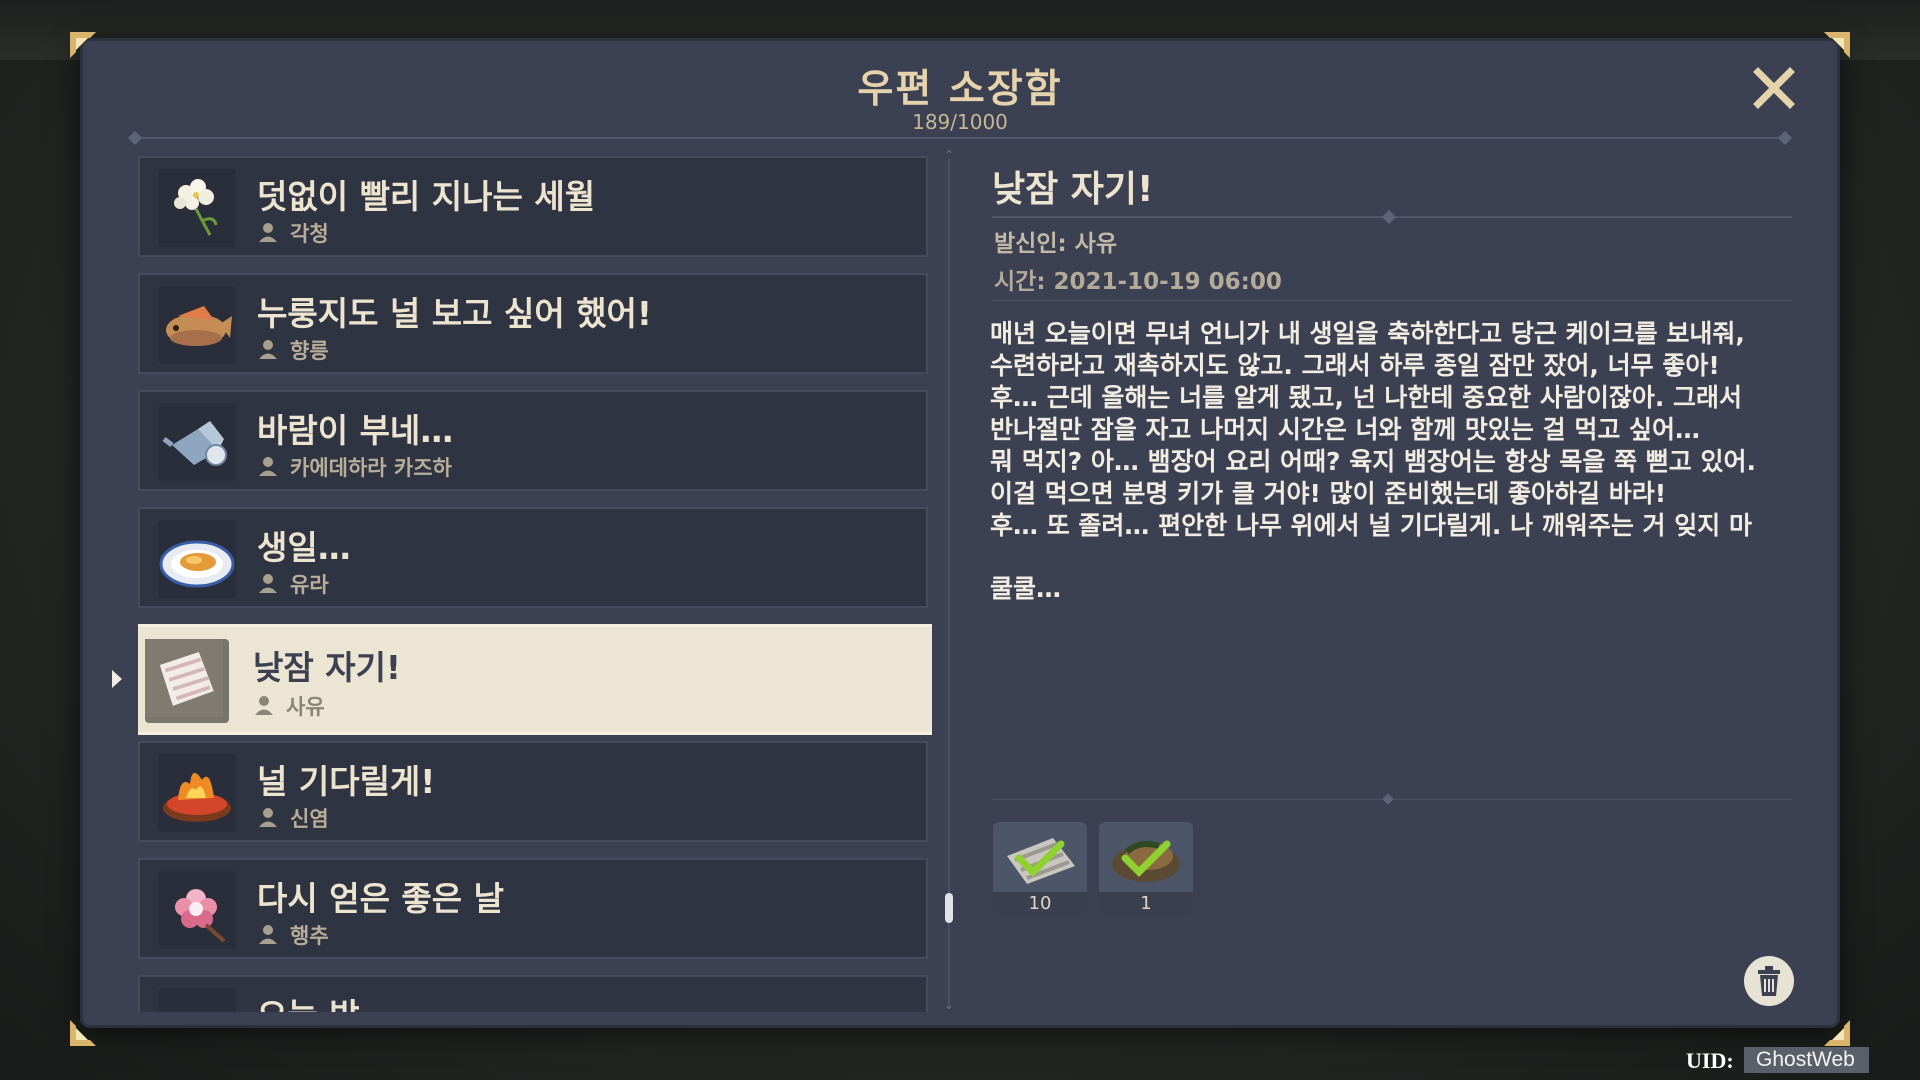  Describe the element at coordinates (1328, 493) in the screenshot. I see `mail-body-line: 이걸 먹으면 분명 키가 클 거야! 많이 준비했는데 좋아하길 바라!` at that location.